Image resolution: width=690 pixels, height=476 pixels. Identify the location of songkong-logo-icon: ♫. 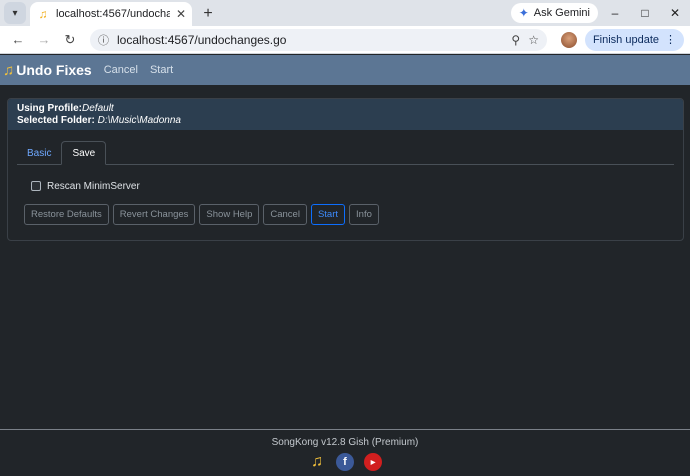
(9, 70).